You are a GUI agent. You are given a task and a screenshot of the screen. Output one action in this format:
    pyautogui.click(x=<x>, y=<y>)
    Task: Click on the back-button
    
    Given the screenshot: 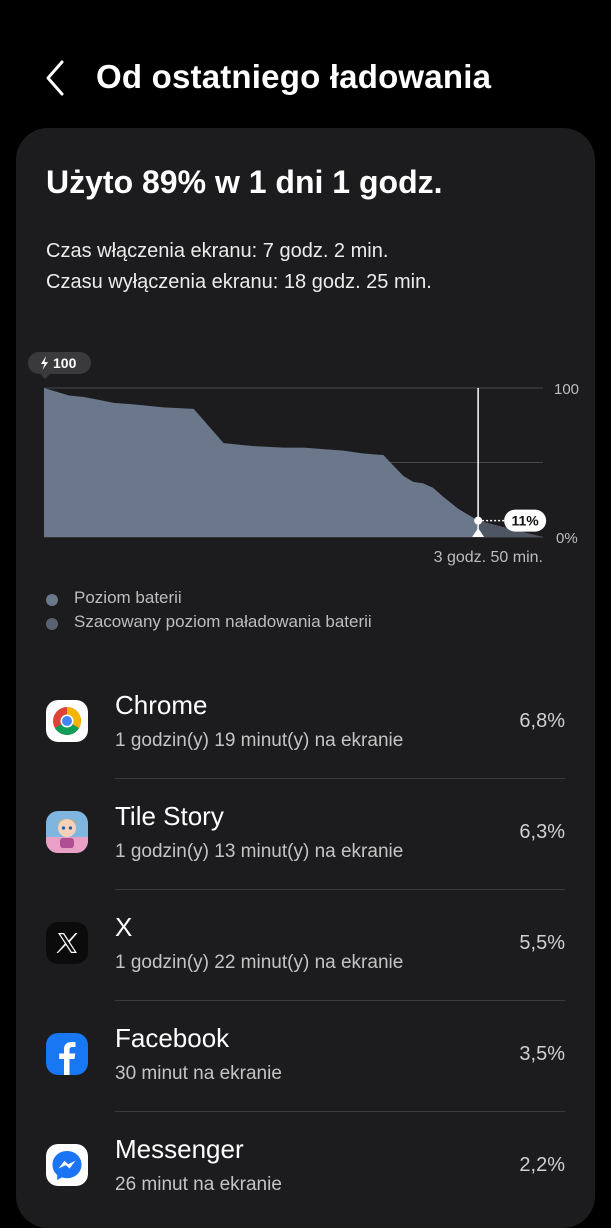 What is the action you would take?
    pyautogui.click(x=58, y=78)
    